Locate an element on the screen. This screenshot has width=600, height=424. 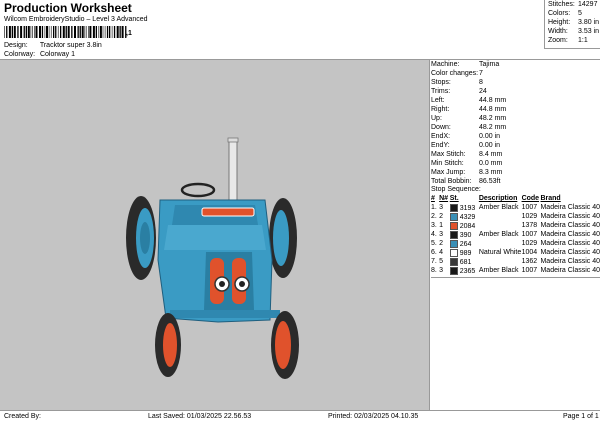
machine-info-label: Stops: is located at coordinates (441, 82).